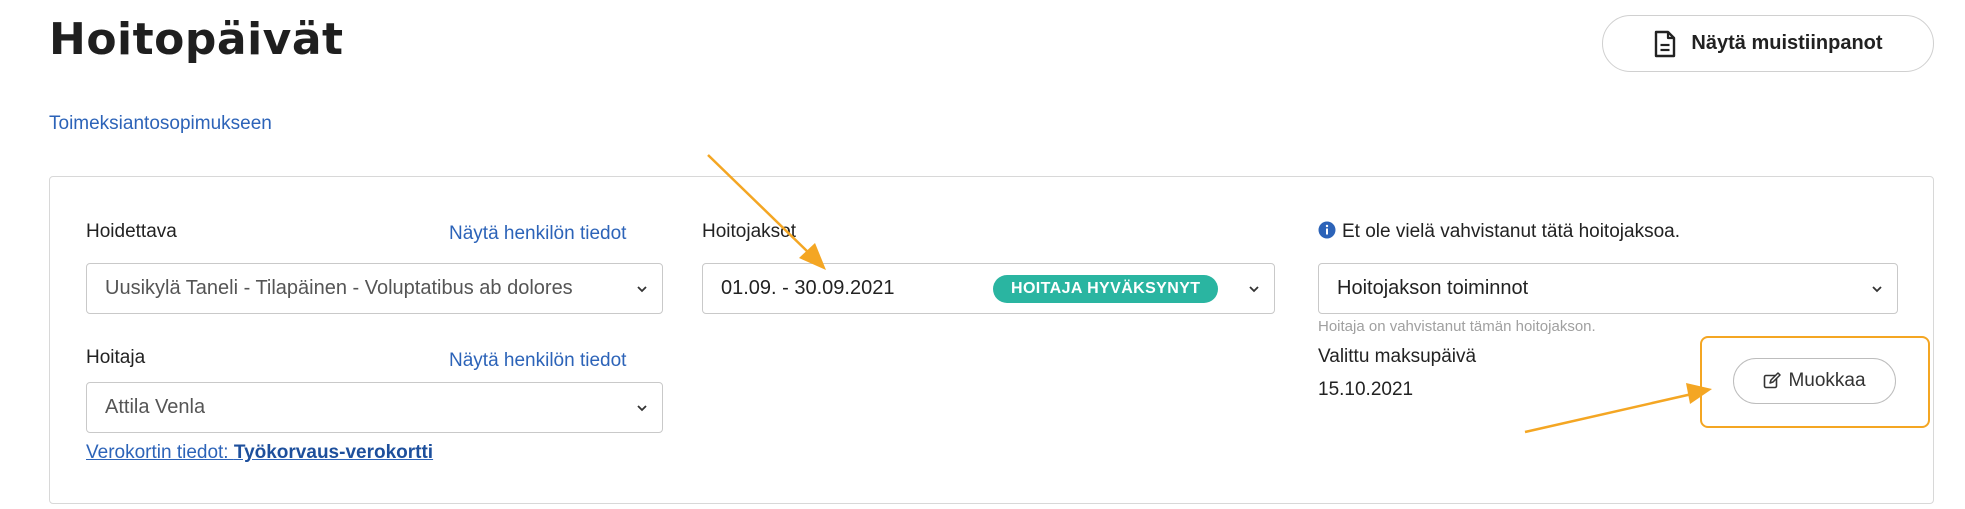  I want to click on show-notes-label: Näytä muistiinpanot, so click(1787, 43).